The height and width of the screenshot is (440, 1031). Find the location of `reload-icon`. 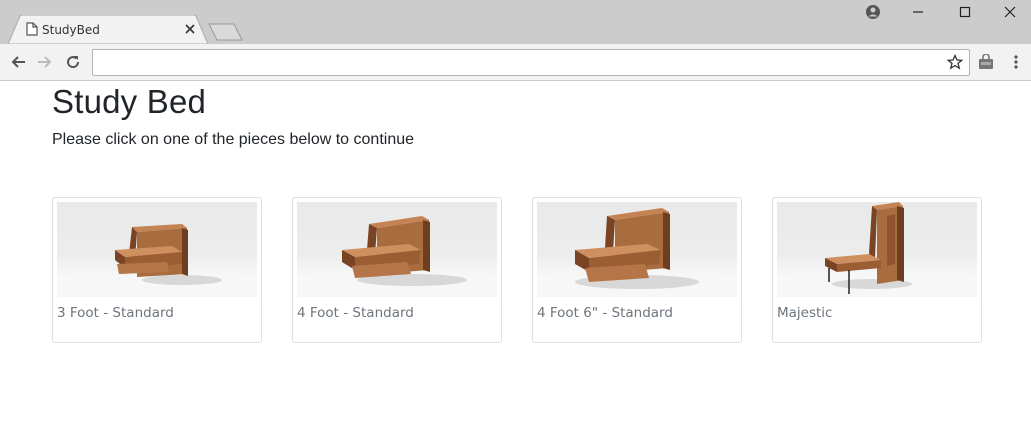

reload-icon is located at coordinates (73, 62).